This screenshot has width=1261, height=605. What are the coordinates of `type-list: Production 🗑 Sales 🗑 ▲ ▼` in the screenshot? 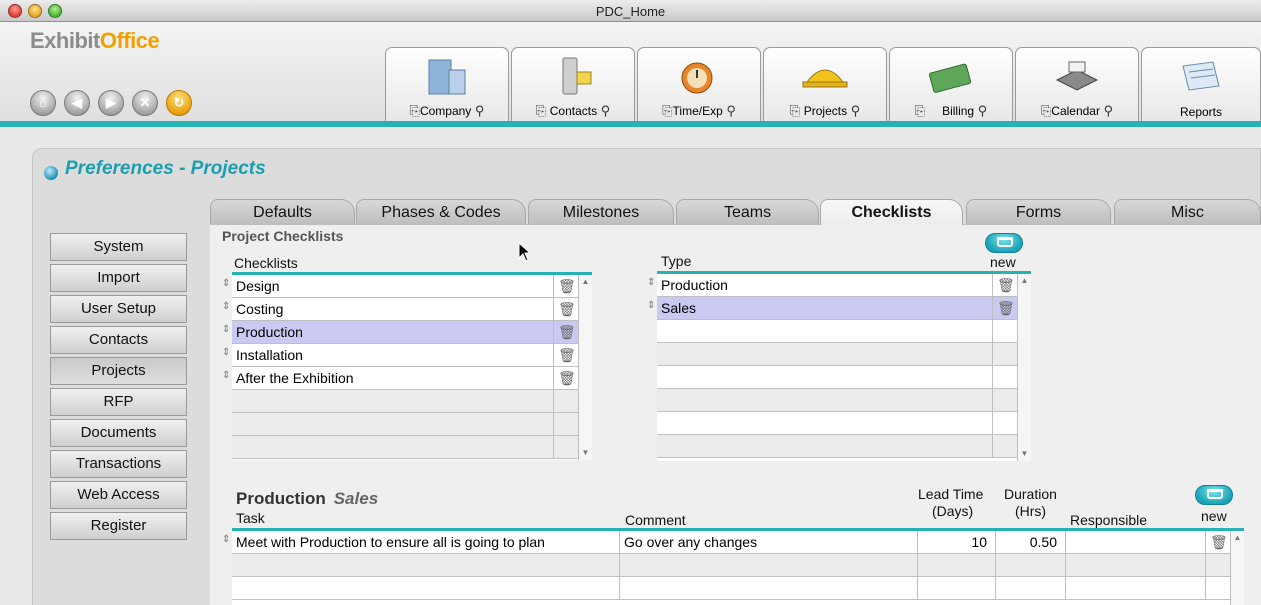 It's located at (844, 366).